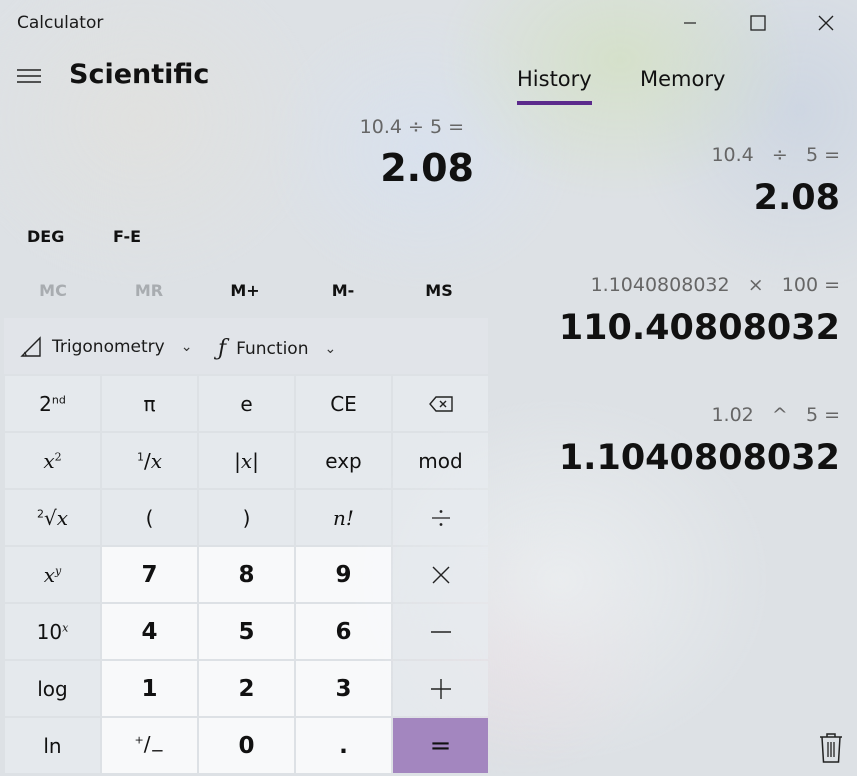 The image size is (857, 776). I want to click on second-function-button: 2nd, so click(52, 403).